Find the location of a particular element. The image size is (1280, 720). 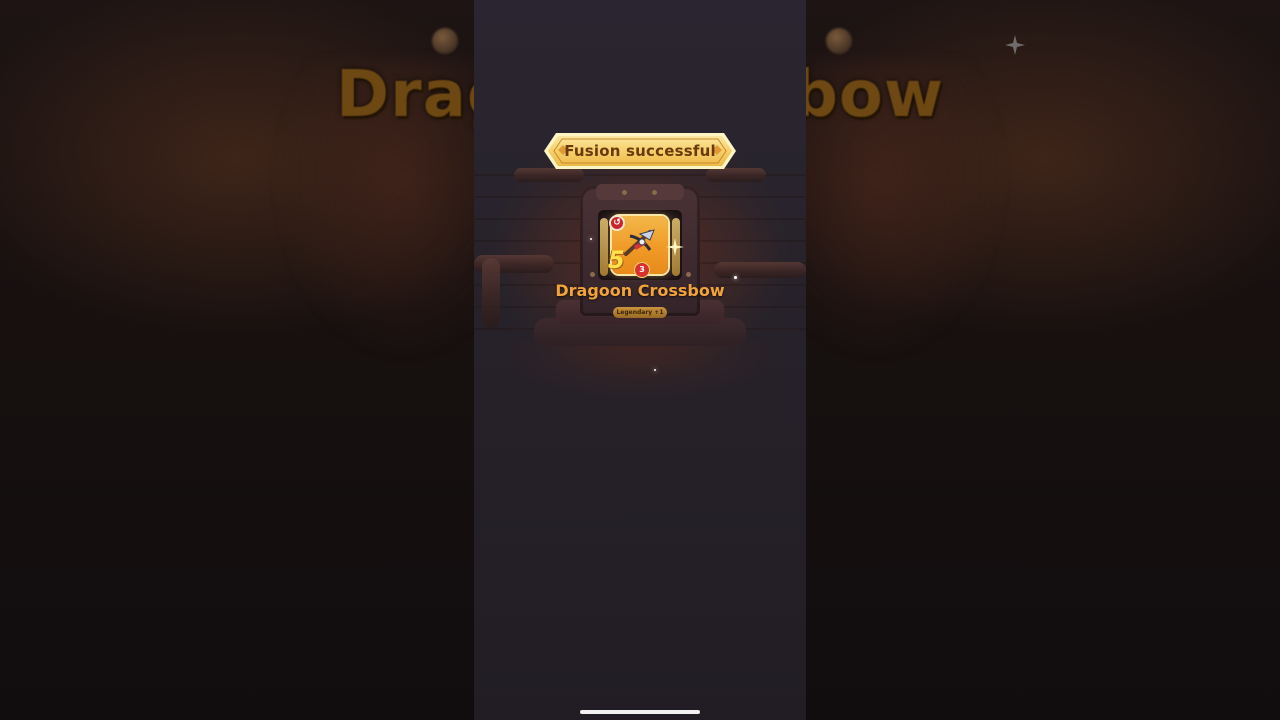

banner-label: Fusion successful is located at coordinates (640, 151).